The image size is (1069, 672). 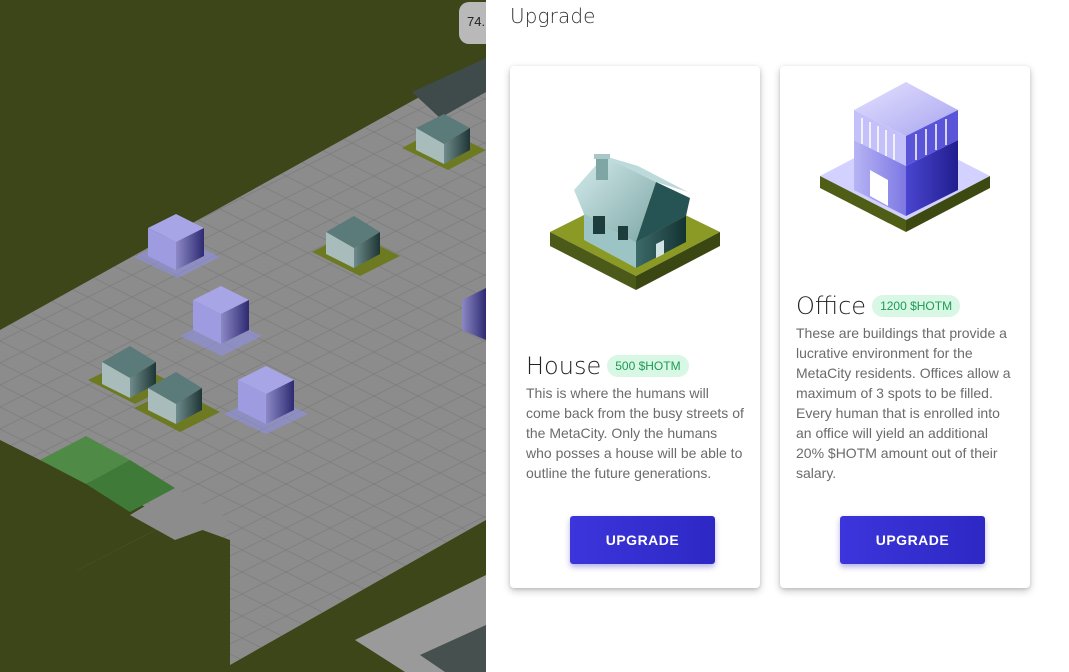 What do you see at coordinates (648, 366) in the screenshot?
I see `house-price-badge: 500 $HOTM` at bounding box center [648, 366].